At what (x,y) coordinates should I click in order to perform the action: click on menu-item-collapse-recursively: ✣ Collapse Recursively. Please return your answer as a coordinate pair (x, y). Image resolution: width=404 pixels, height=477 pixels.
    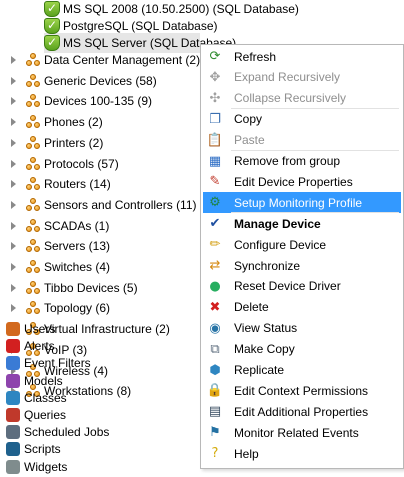
    Looking at the image, I should click on (302, 98).